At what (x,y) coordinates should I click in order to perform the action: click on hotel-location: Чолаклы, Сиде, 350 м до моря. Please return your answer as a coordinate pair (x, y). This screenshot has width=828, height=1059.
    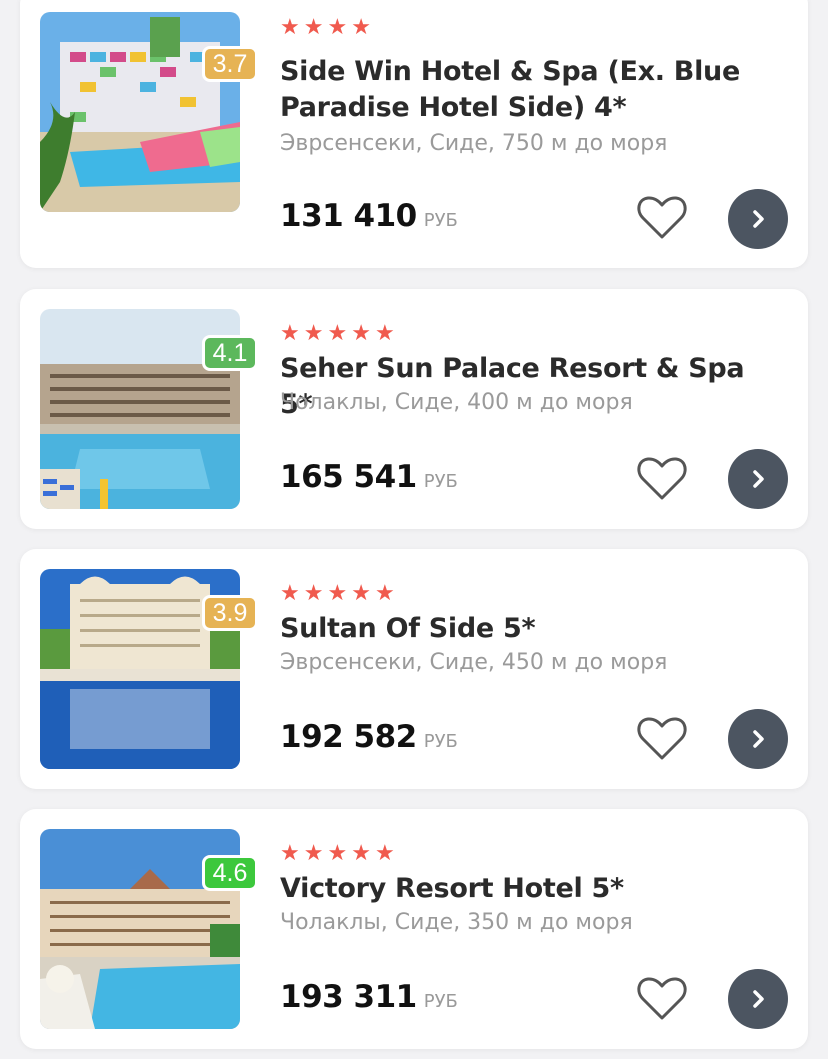
    Looking at the image, I should click on (456, 922).